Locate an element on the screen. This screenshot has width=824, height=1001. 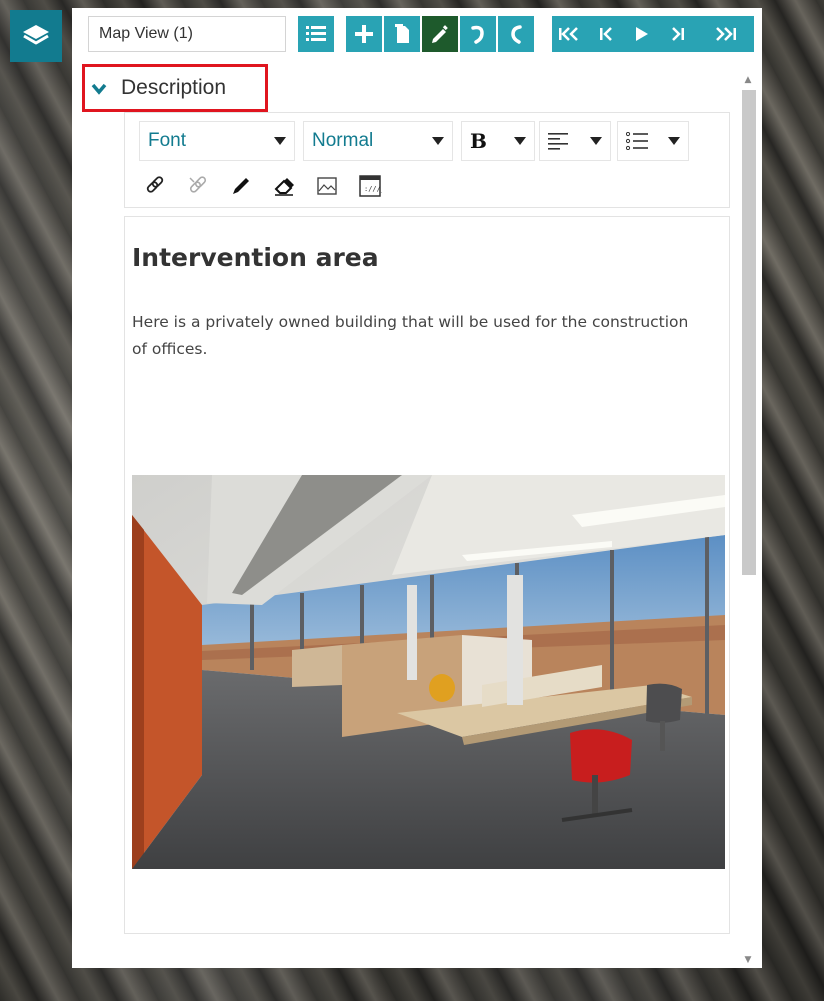
remove-link-button is located at coordinates (198, 186).